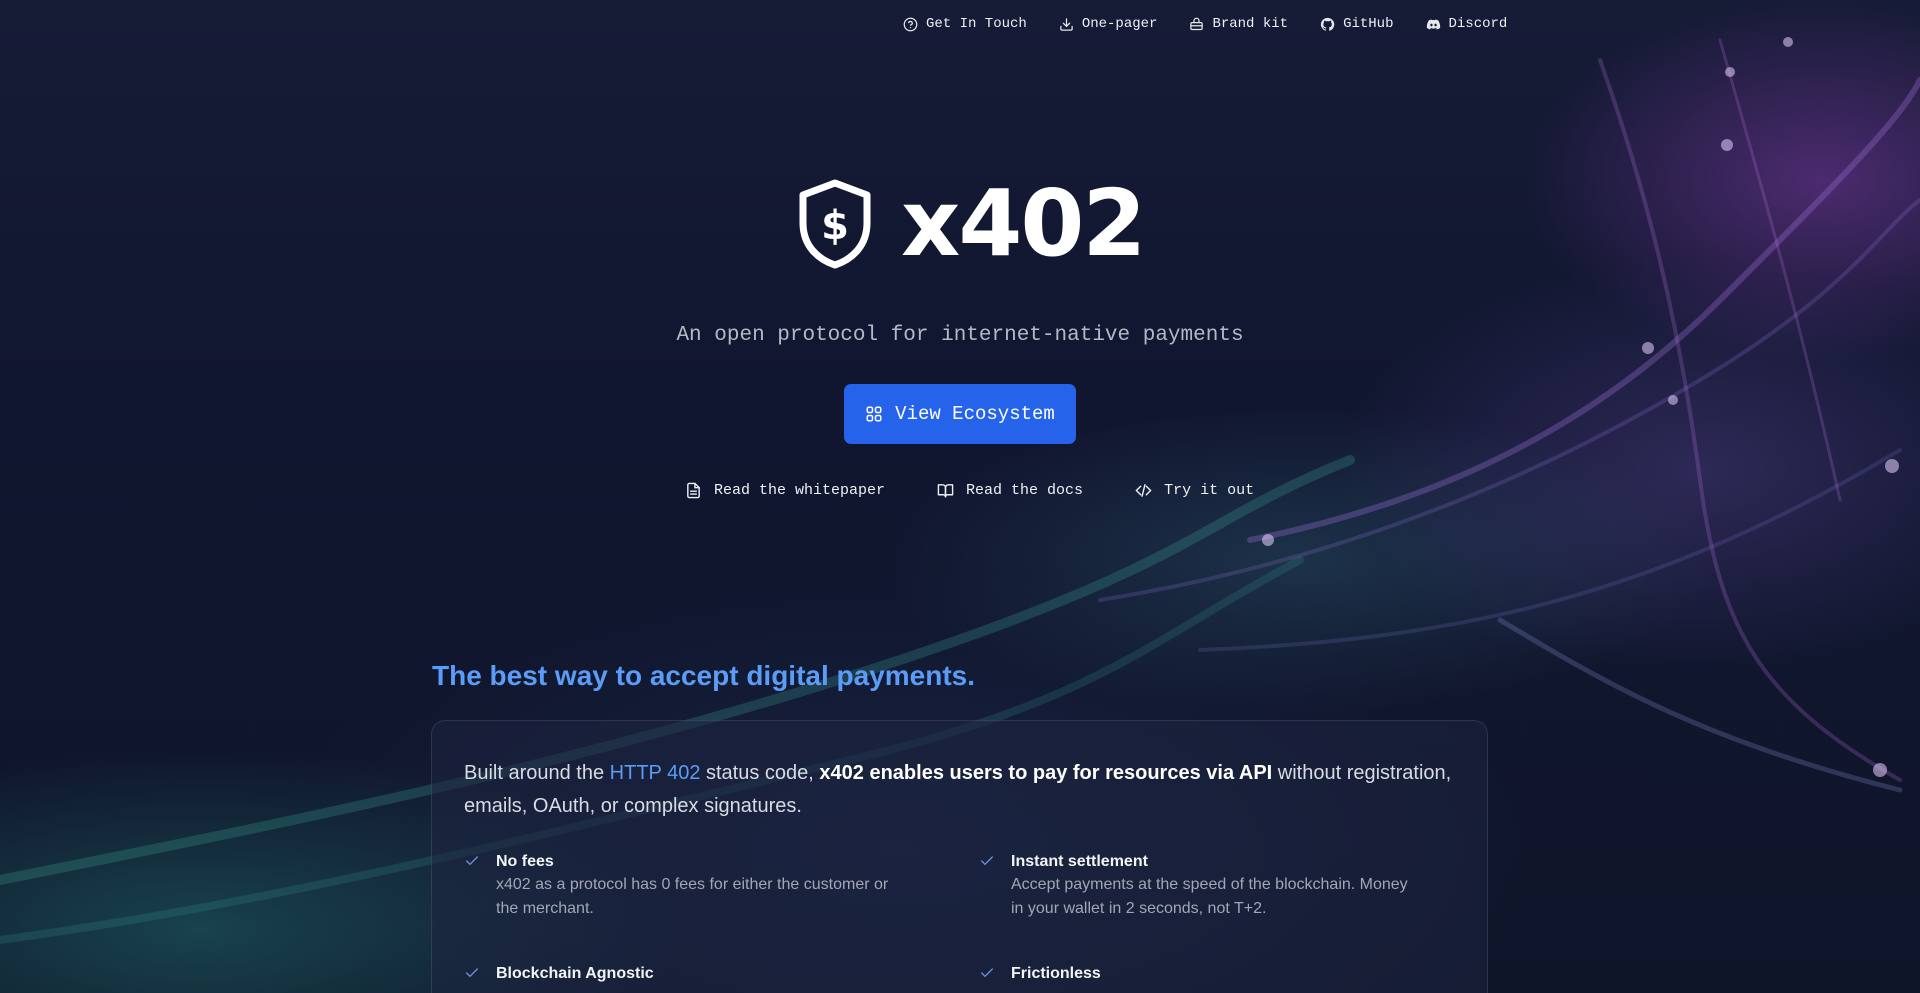 This screenshot has height=993, width=1920. What do you see at coordinates (1209, 490) in the screenshot?
I see `link-label: Try it out` at bounding box center [1209, 490].